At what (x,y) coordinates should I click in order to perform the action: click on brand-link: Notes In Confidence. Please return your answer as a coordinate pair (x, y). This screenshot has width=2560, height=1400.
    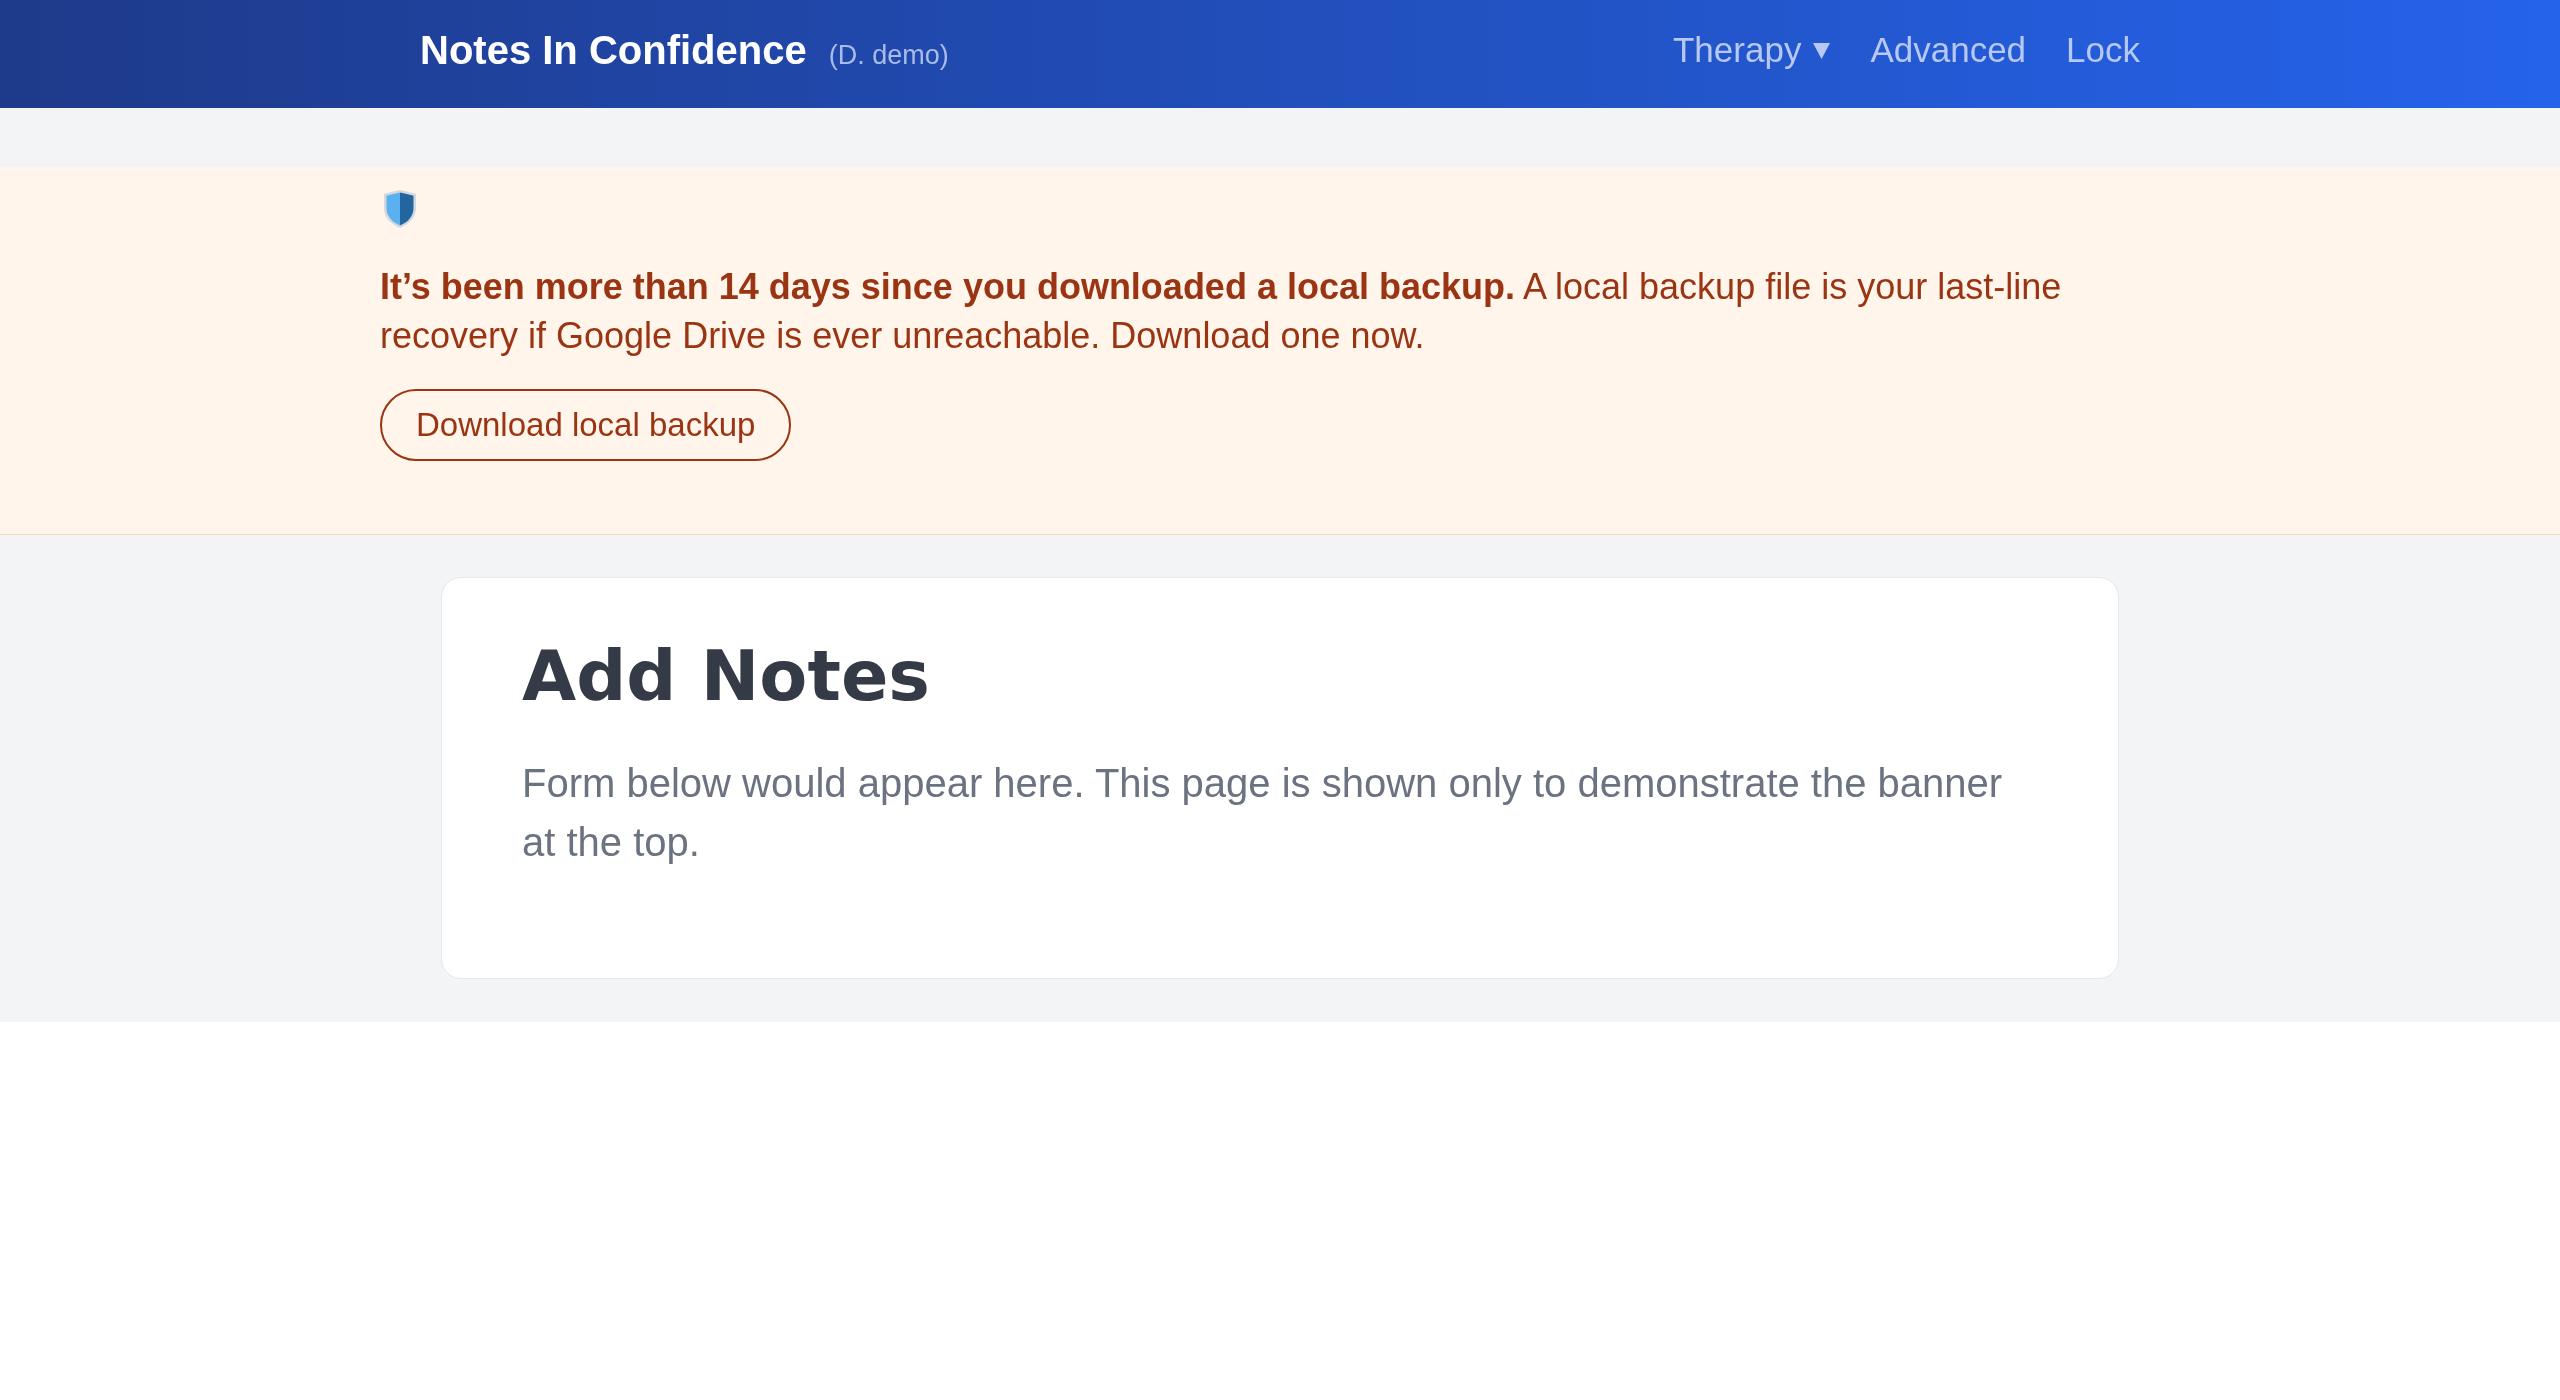
    Looking at the image, I should click on (613, 50).